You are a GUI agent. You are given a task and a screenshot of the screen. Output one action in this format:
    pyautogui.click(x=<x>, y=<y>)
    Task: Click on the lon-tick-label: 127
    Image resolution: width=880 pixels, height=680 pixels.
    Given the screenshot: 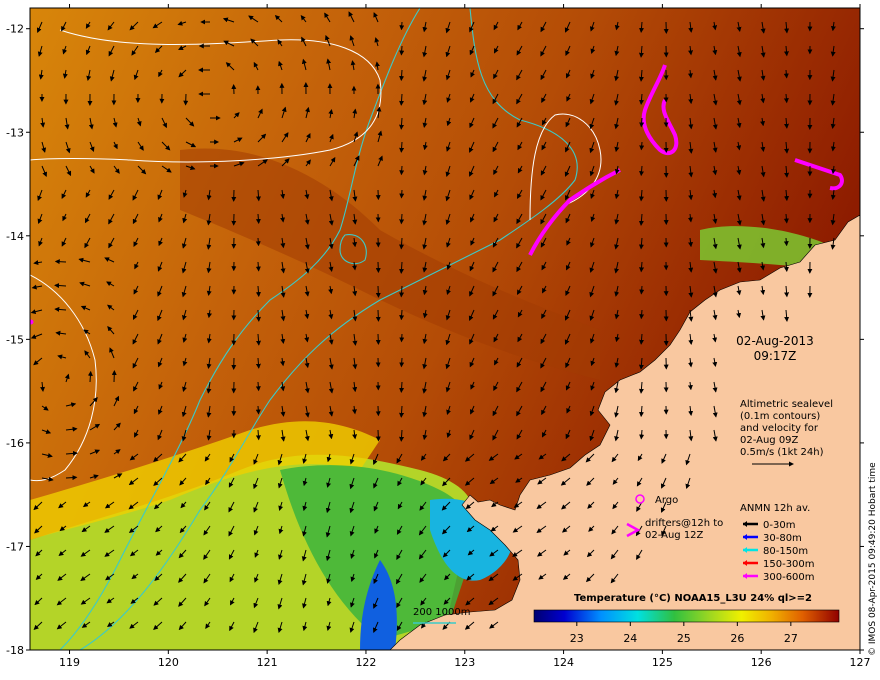 What is the action you would take?
    pyautogui.click(x=860, y=662)
    